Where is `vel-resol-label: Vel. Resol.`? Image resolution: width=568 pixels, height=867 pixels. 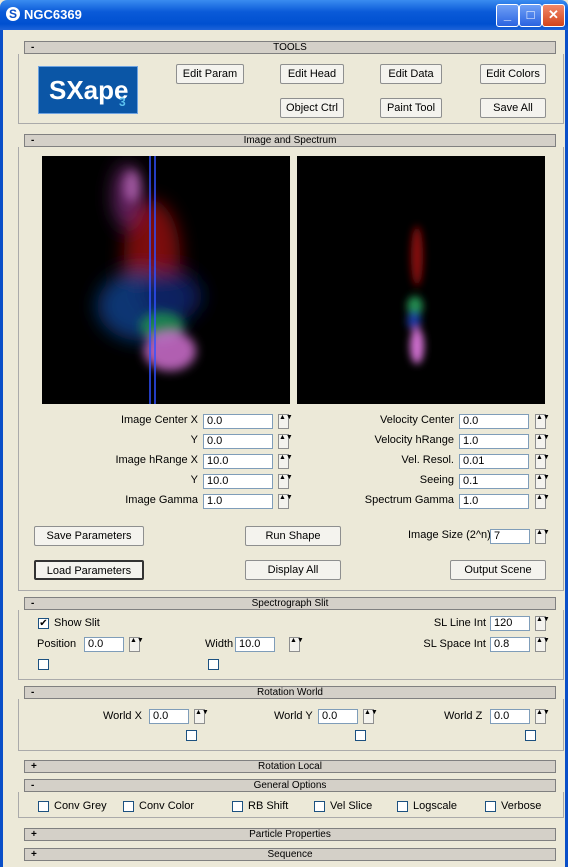
vel-resol-label: Vel. Resol. is located at coordinates (427, 460).